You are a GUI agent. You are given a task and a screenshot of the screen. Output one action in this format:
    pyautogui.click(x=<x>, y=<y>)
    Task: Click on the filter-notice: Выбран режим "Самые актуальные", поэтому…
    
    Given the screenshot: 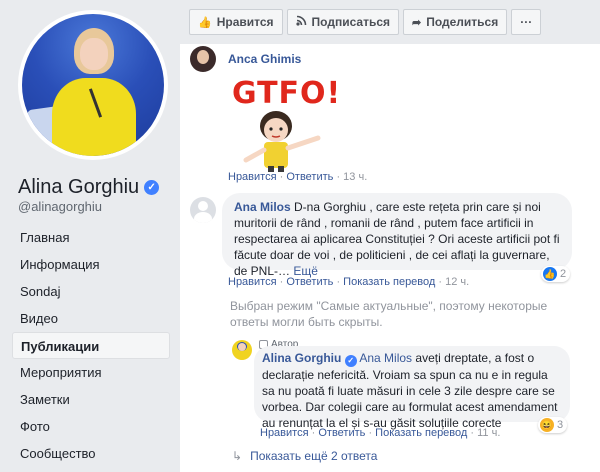 What is the action you would take?
    pyautogui.click(x=389, y=314)
    